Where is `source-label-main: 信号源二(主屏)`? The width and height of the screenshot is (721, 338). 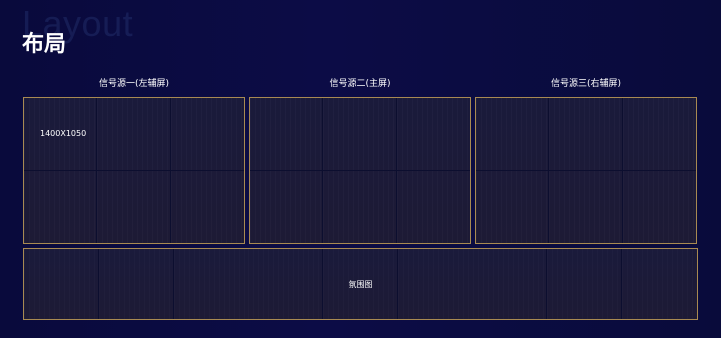 source-label-main: 信号源二(主屏) is located at coordinates (360, 84).